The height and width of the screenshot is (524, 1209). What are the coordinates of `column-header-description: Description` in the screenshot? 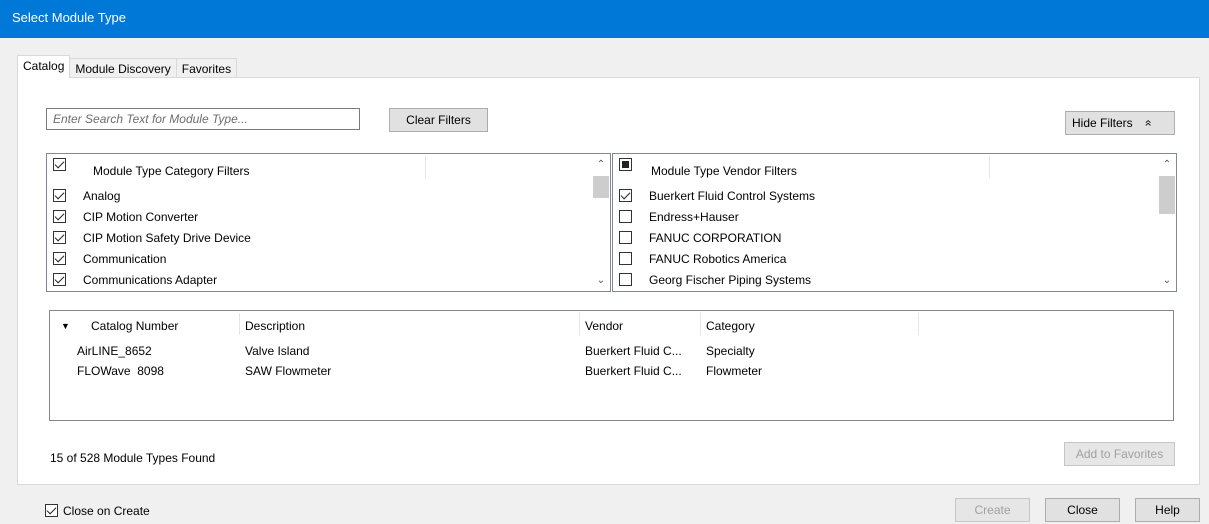 It's located at (275, 326).